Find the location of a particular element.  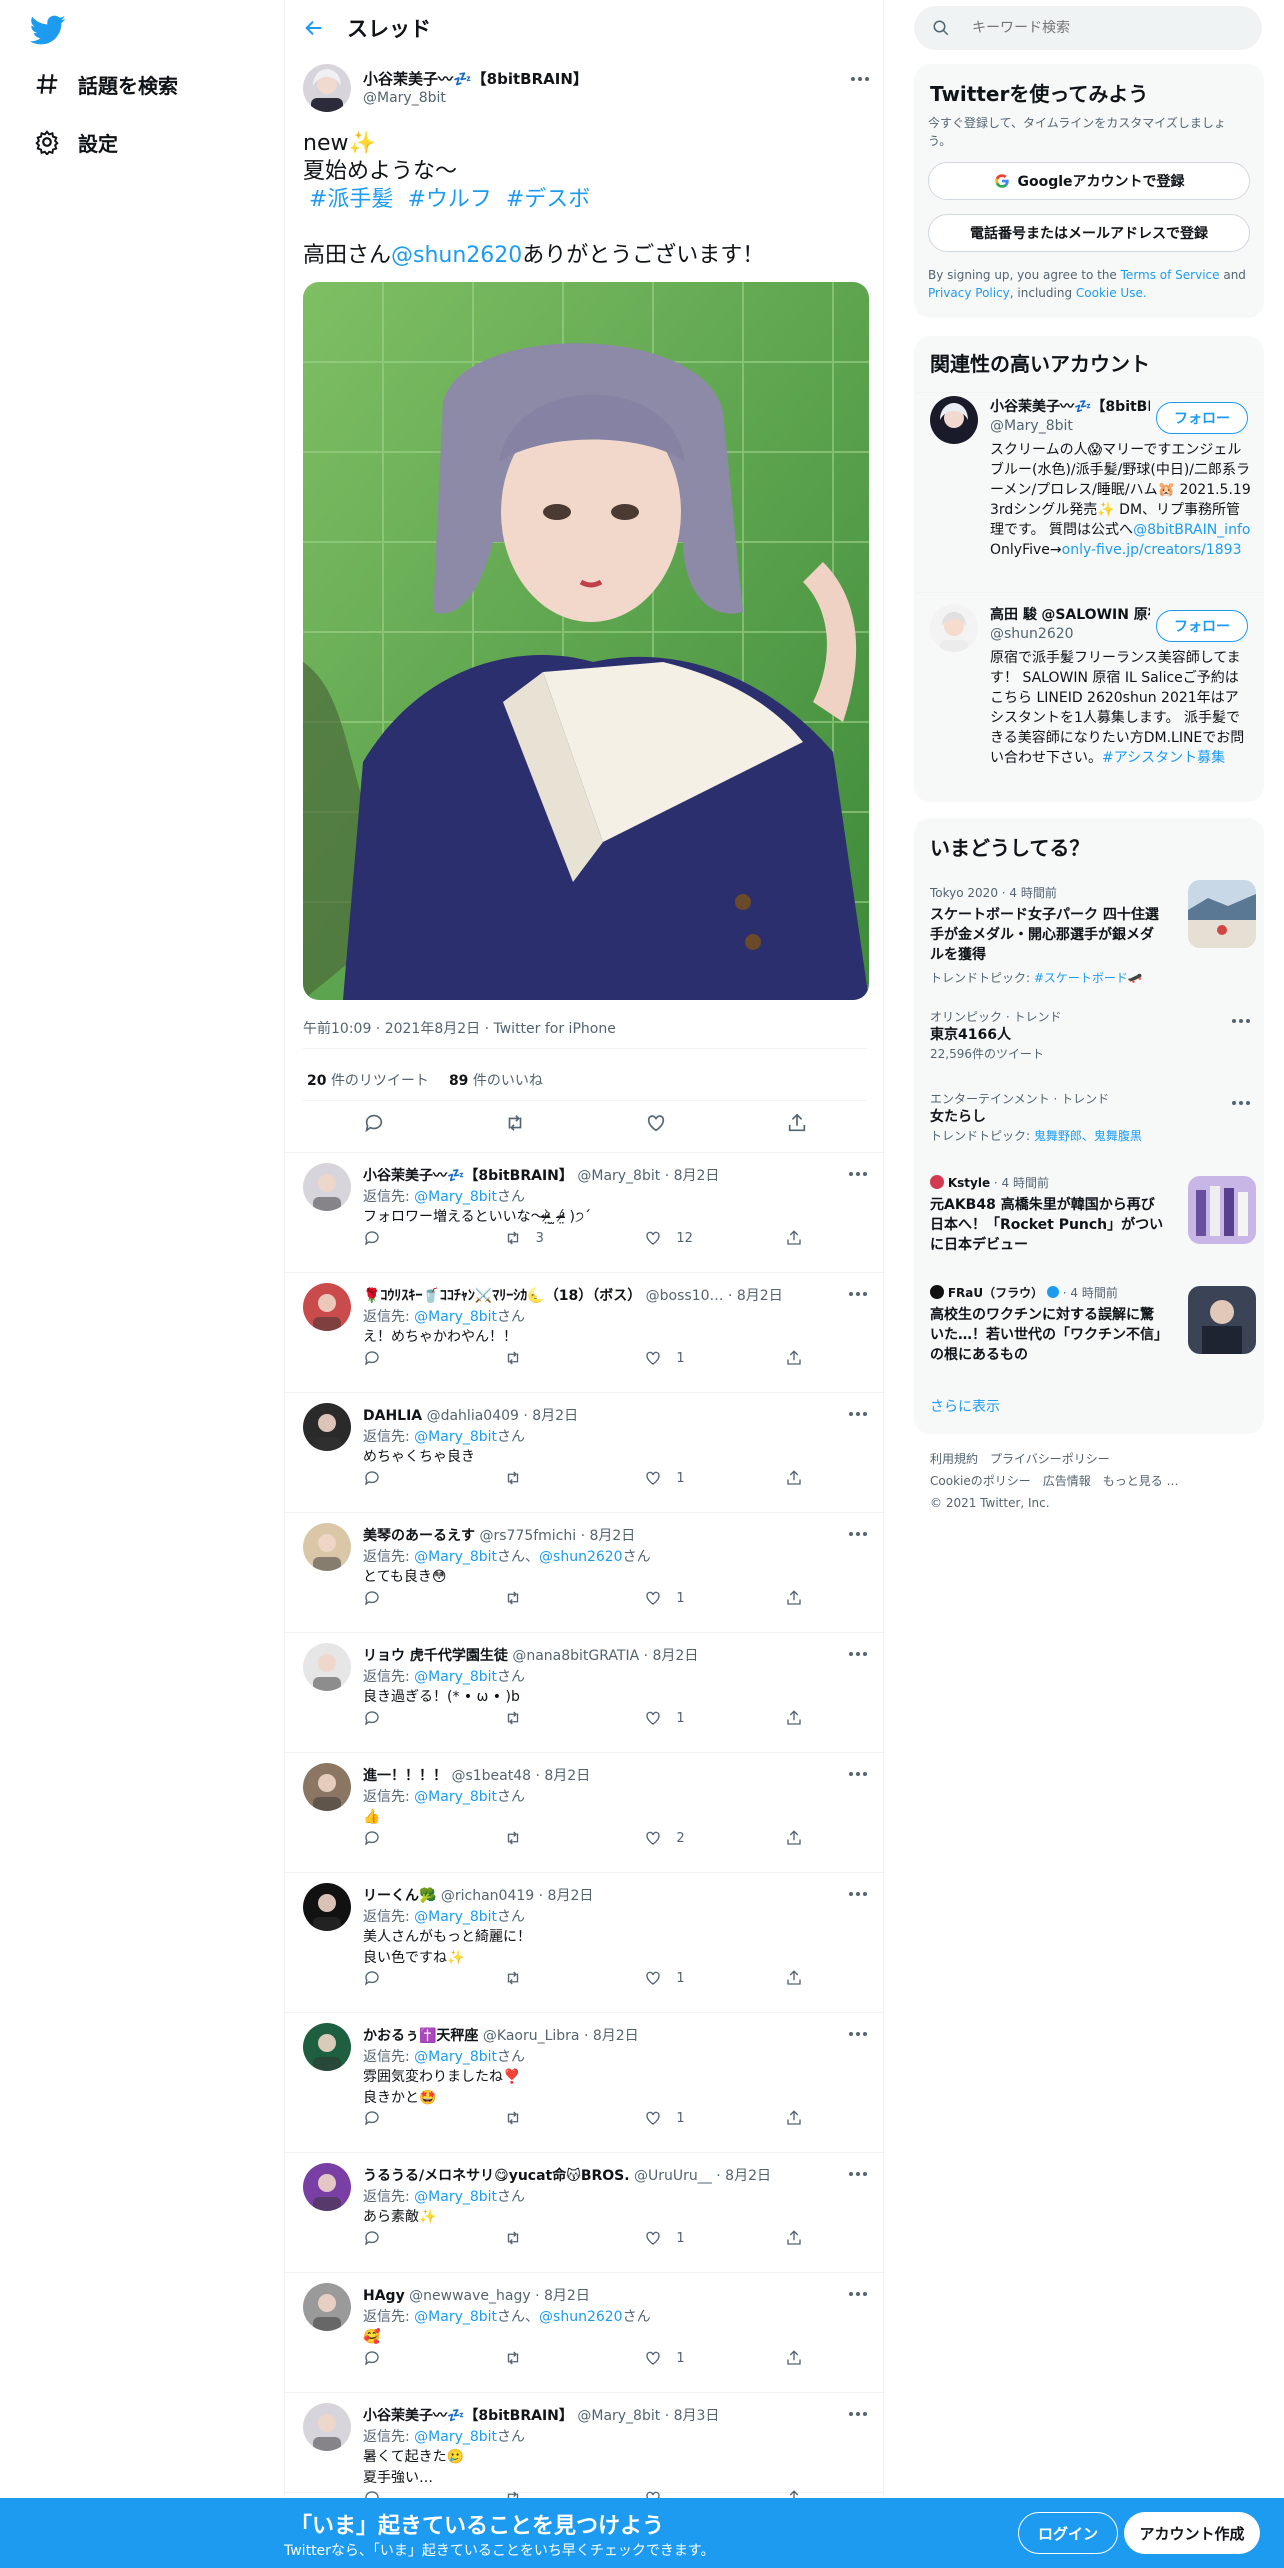

tweet-timestamp: 午前10:09 · 2021年8月2日 · Twitter for iPhone is located at coordinates (459, 1028).